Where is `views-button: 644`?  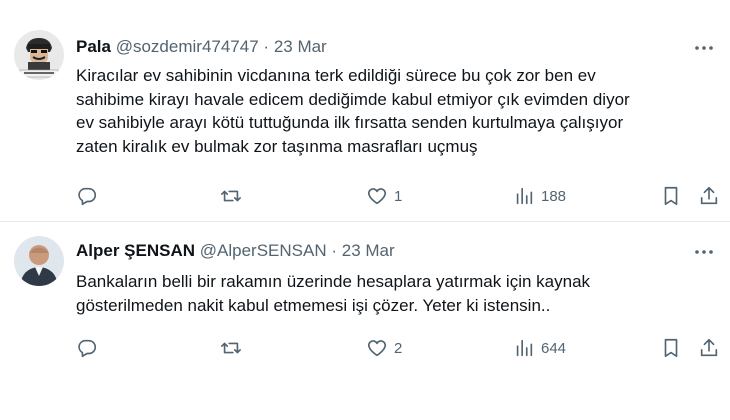 views-button: 644 is located at coordinates (539, 348).